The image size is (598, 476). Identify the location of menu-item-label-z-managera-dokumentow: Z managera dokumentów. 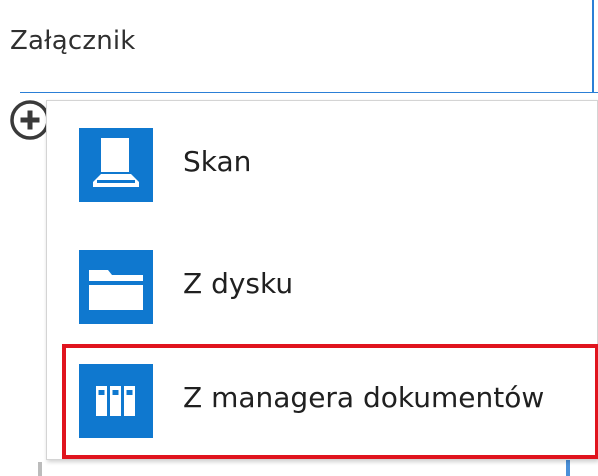
(364, 397).